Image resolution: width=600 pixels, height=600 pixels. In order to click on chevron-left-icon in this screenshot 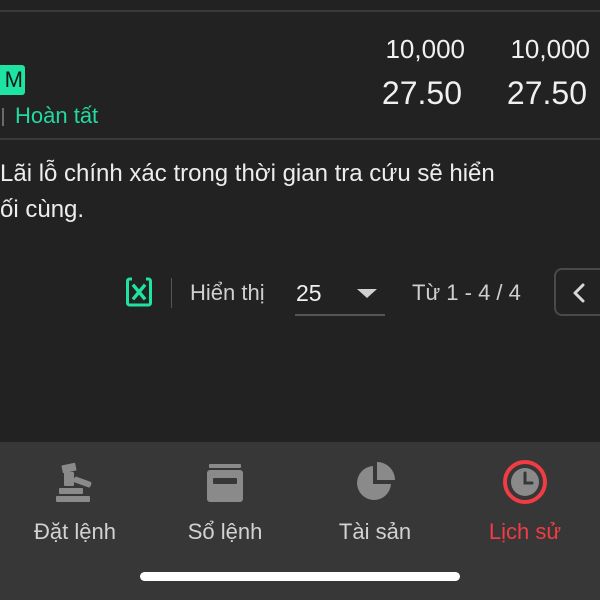, I will do `click(579, 293)`.